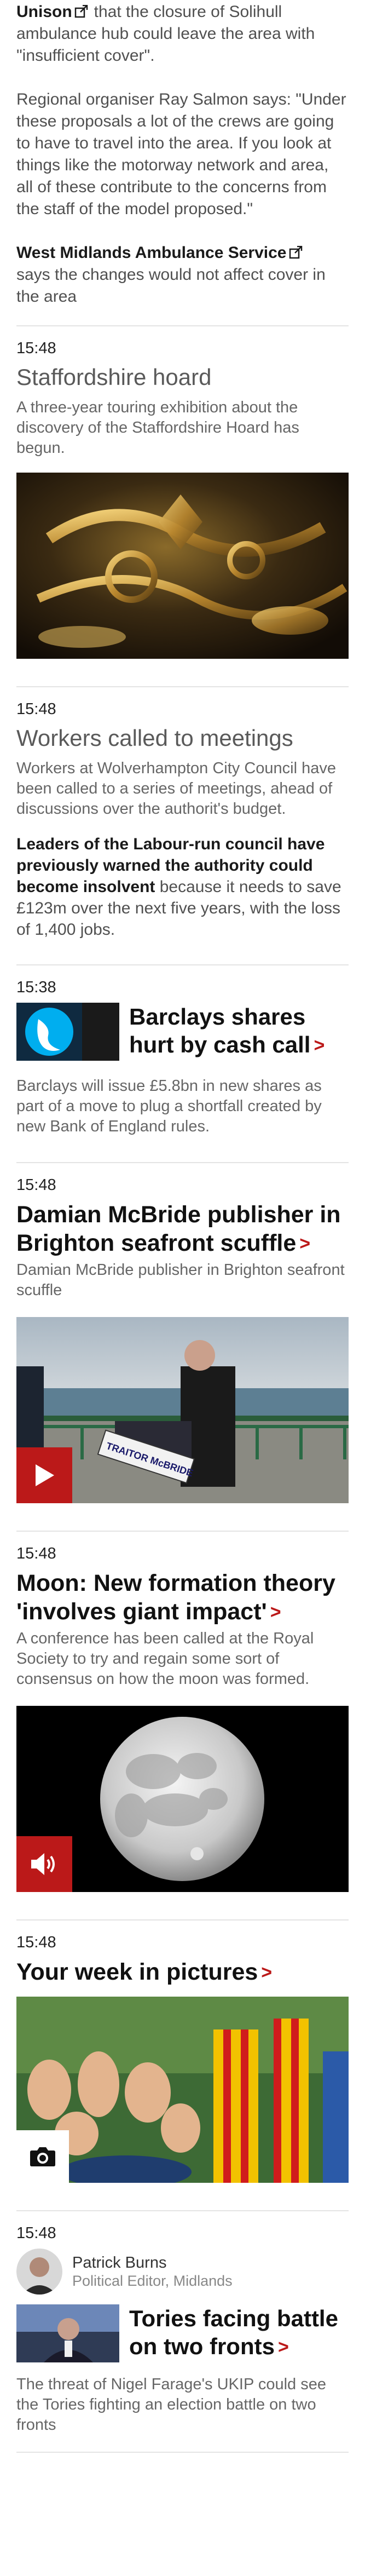 The width and height of the screenshot is (365, 2576). What do you see at coordinates (233, 2332) in the screenshot?
I see `story-title: Tories facing battle on two fronts >` at bounding box center [233, 2332].